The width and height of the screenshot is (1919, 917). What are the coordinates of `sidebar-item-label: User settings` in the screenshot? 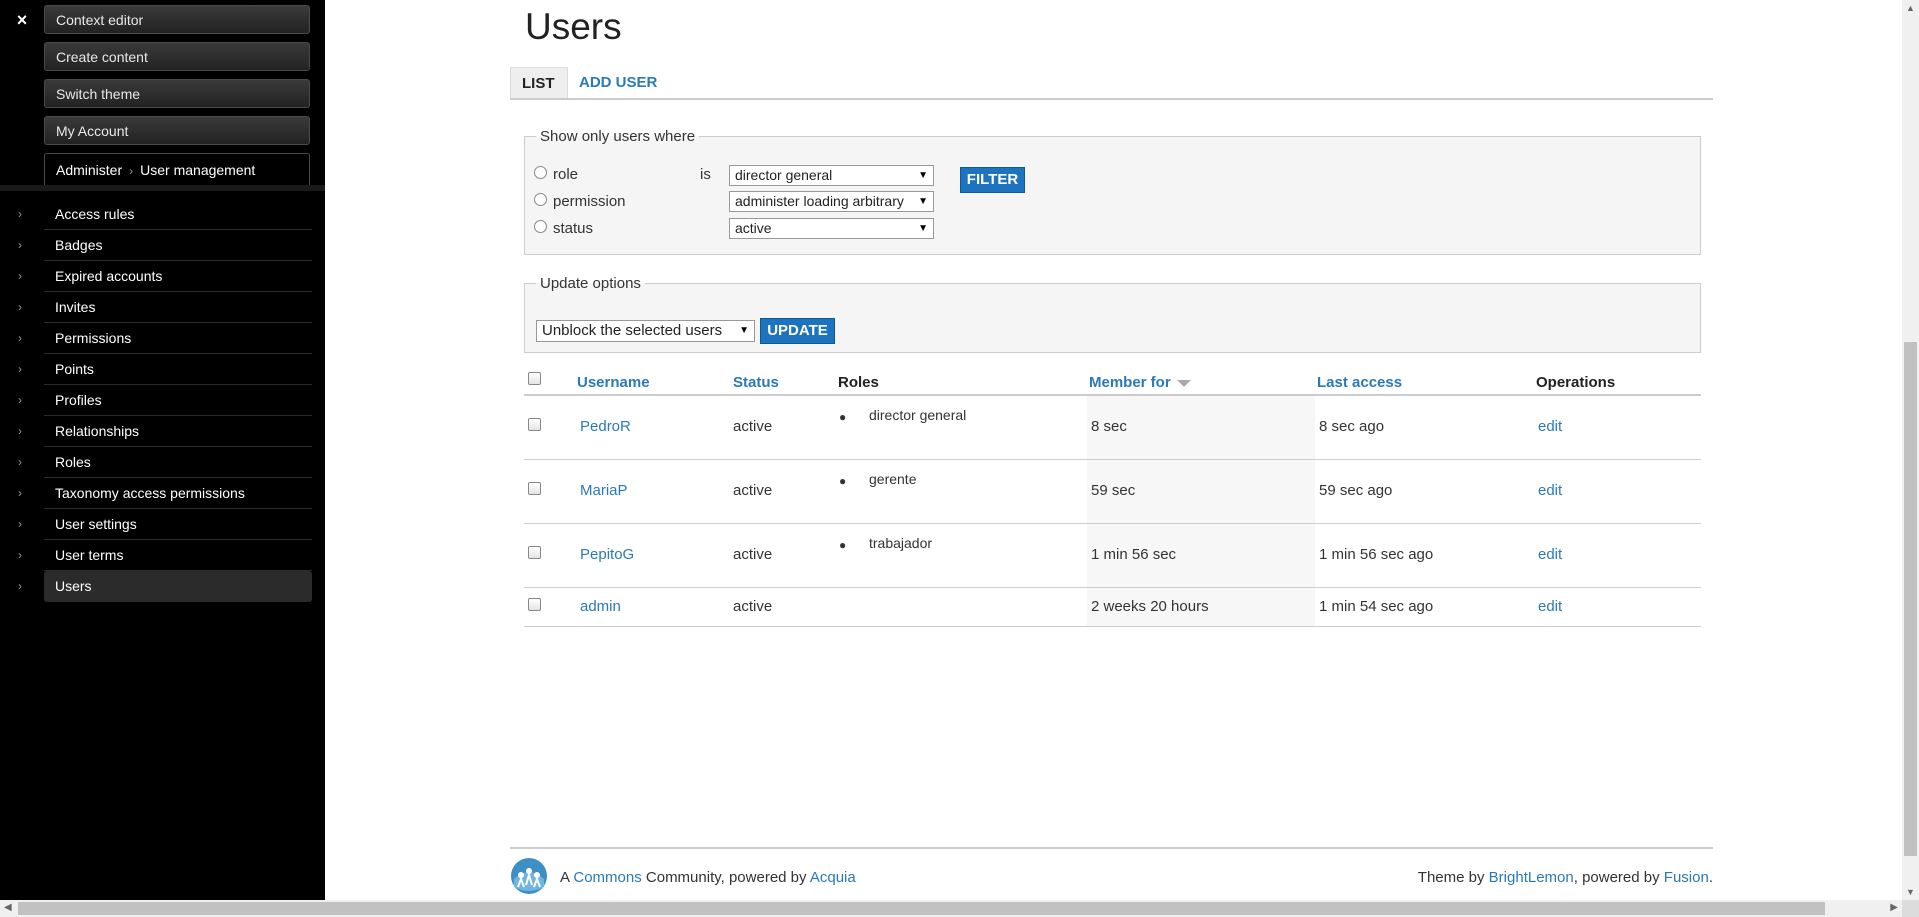 It's located at (96, 524).